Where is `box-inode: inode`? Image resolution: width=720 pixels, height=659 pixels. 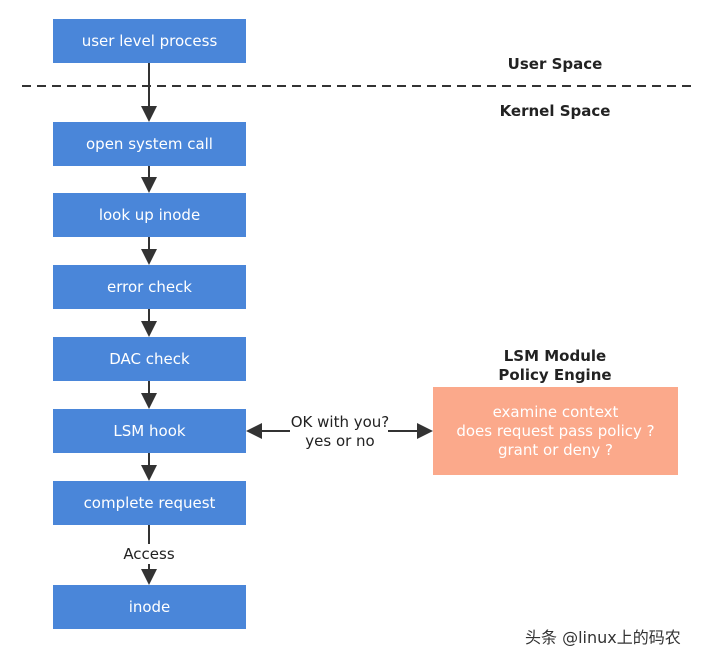 box-inode: inode is located at coordinates (149, 607).